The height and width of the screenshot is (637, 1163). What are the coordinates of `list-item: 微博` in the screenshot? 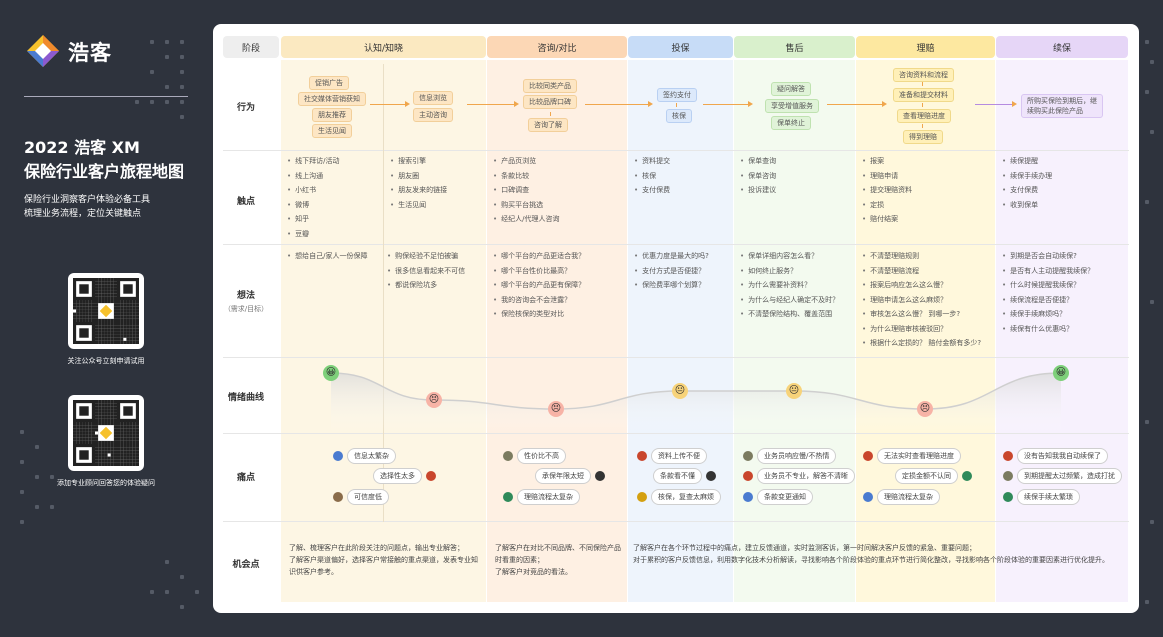 It's located at (313, 205).